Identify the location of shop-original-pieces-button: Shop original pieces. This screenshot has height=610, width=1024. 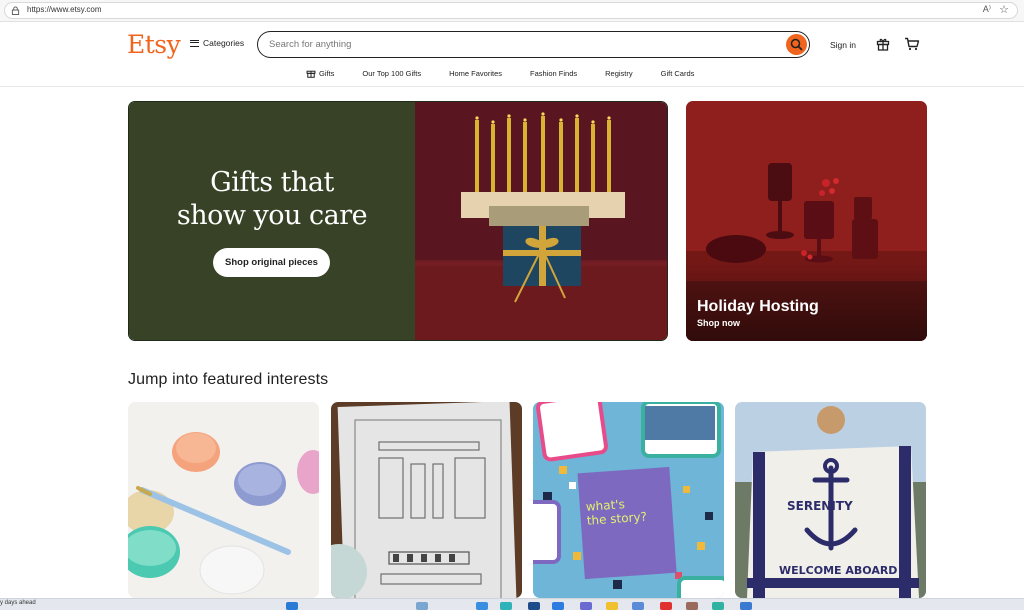
(271, 262).